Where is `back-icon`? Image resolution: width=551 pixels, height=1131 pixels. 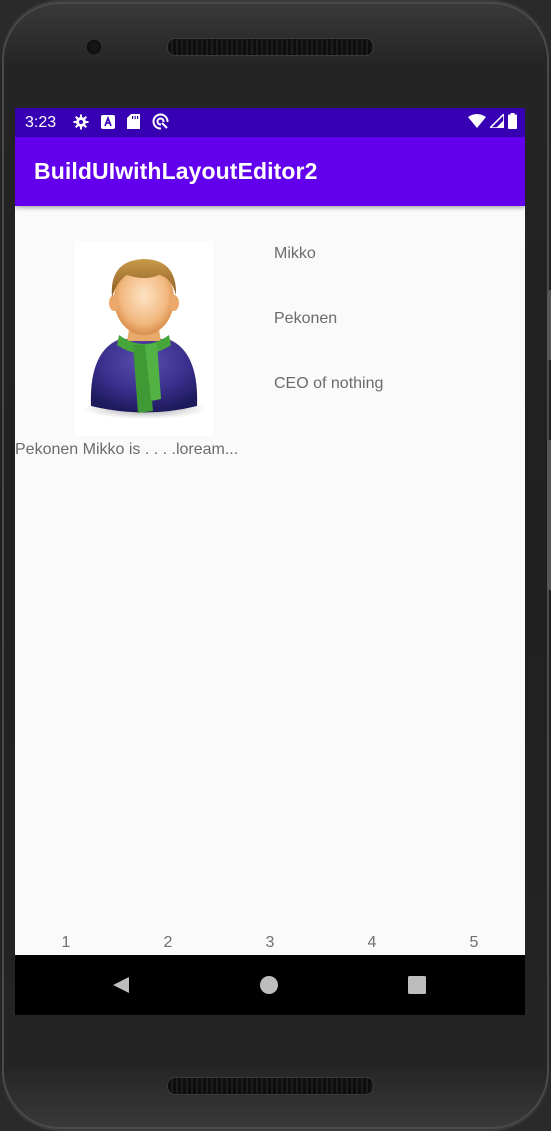 back-icon is located at coordinates (121, 985).